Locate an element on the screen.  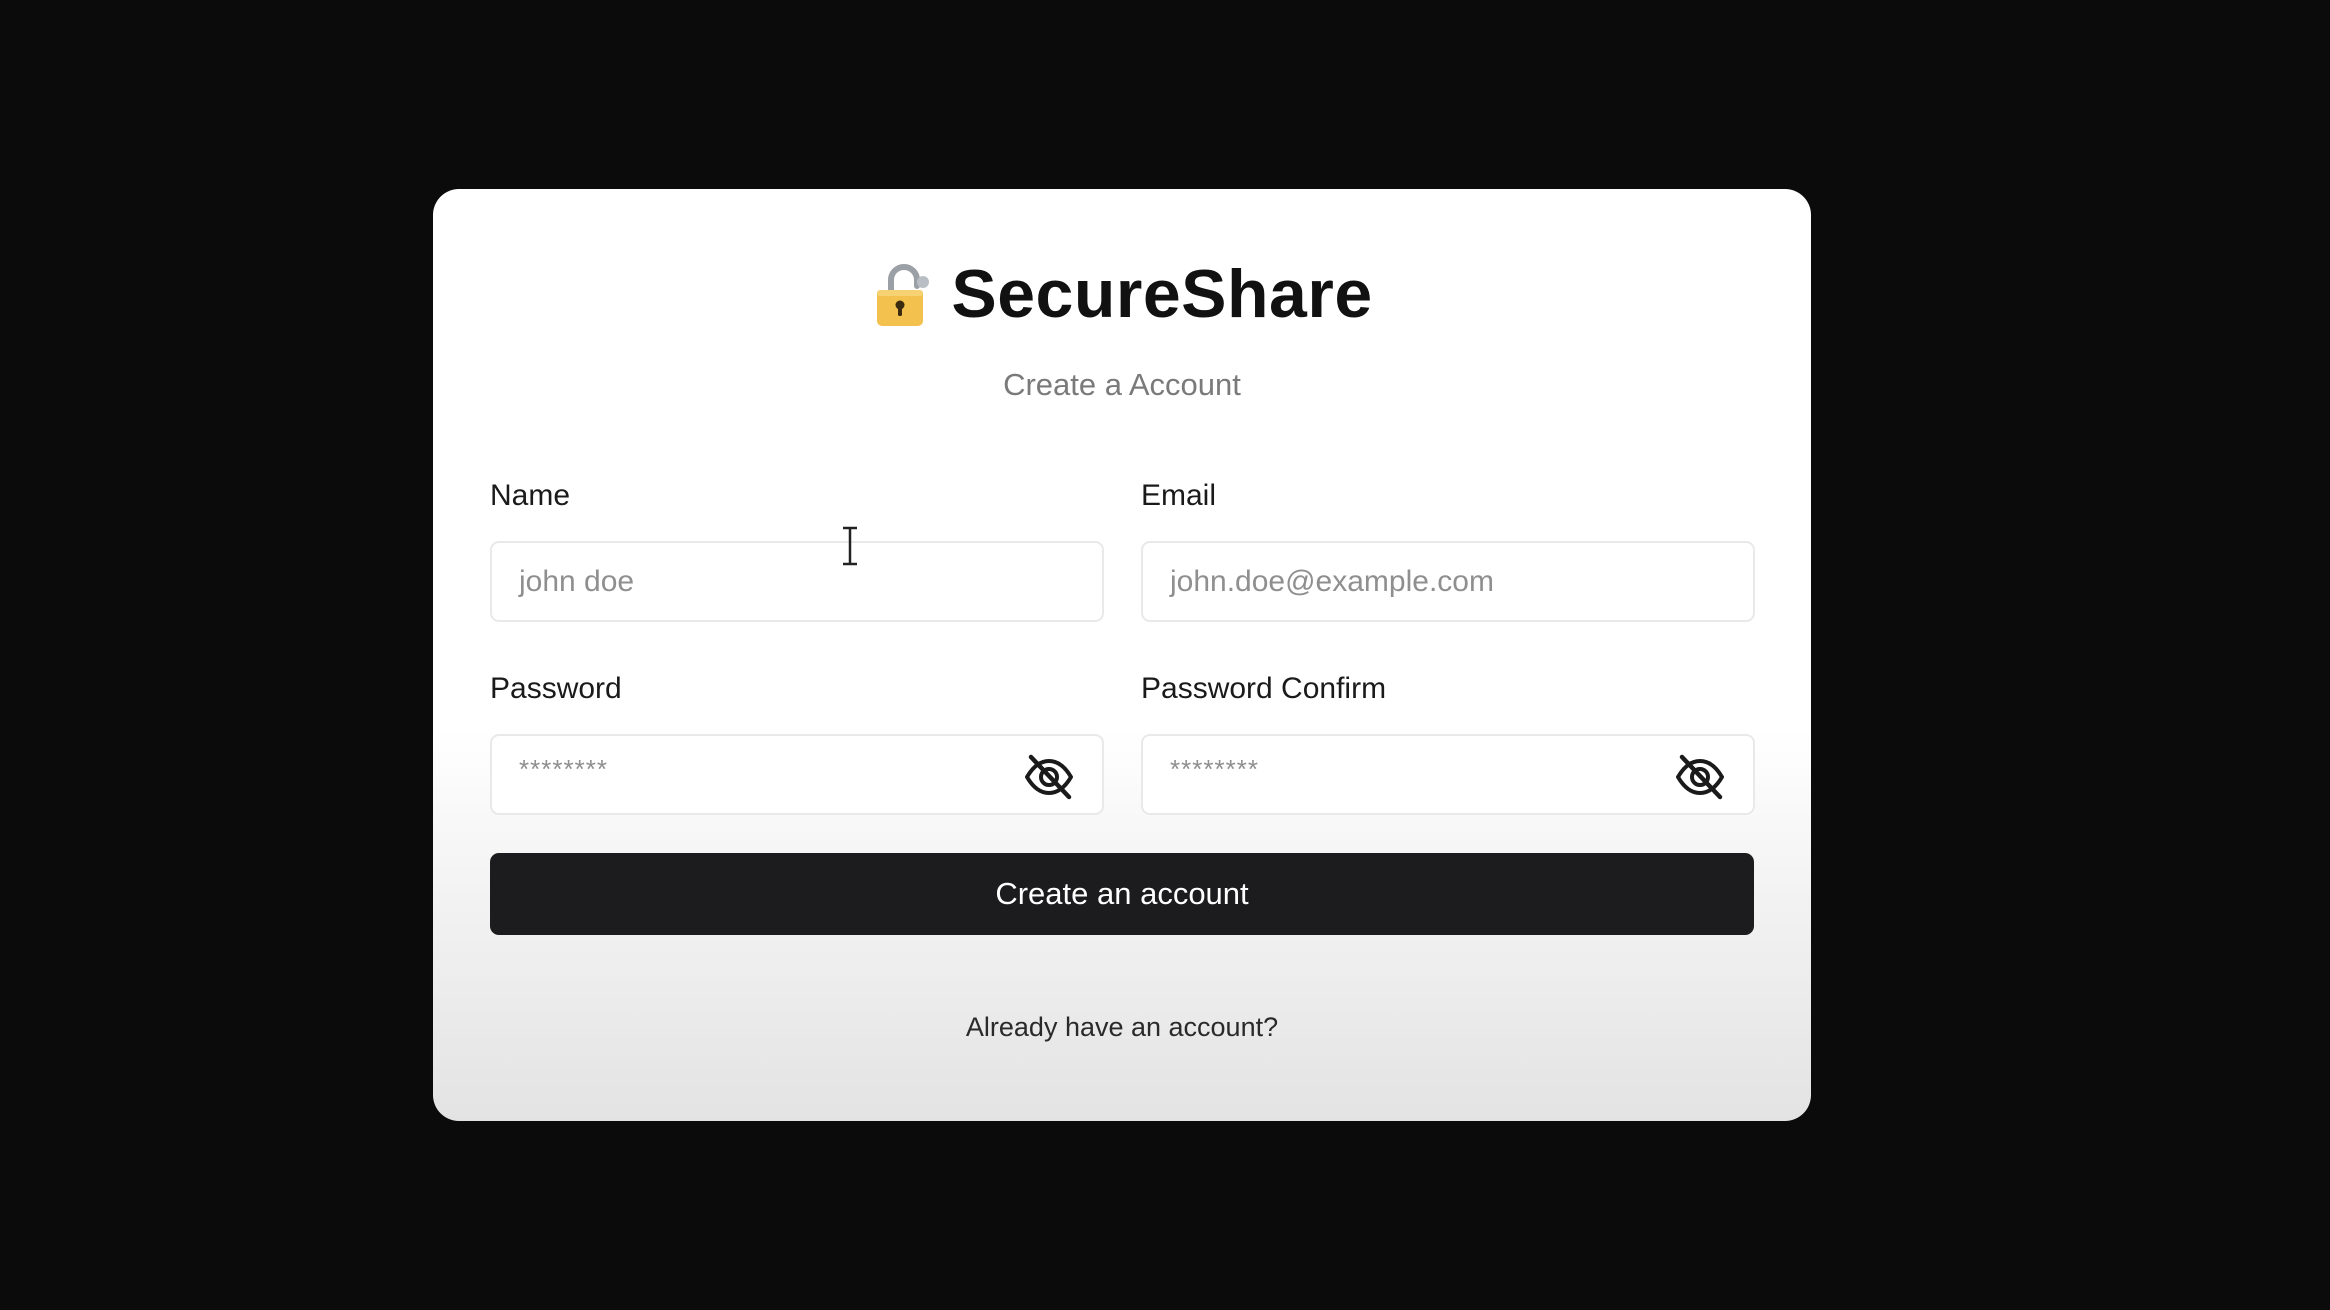
brand-title: SecureShare is located at coordinates (1162, 294).